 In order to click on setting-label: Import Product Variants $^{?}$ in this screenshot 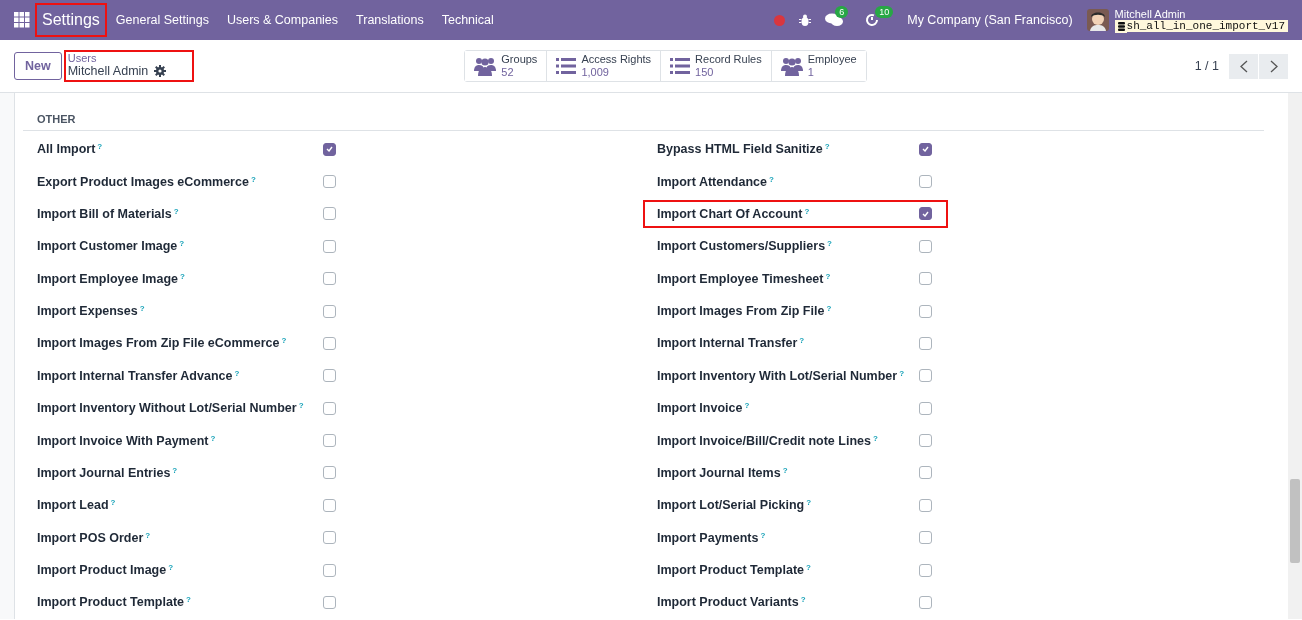, I will do `click(732, 602)`.